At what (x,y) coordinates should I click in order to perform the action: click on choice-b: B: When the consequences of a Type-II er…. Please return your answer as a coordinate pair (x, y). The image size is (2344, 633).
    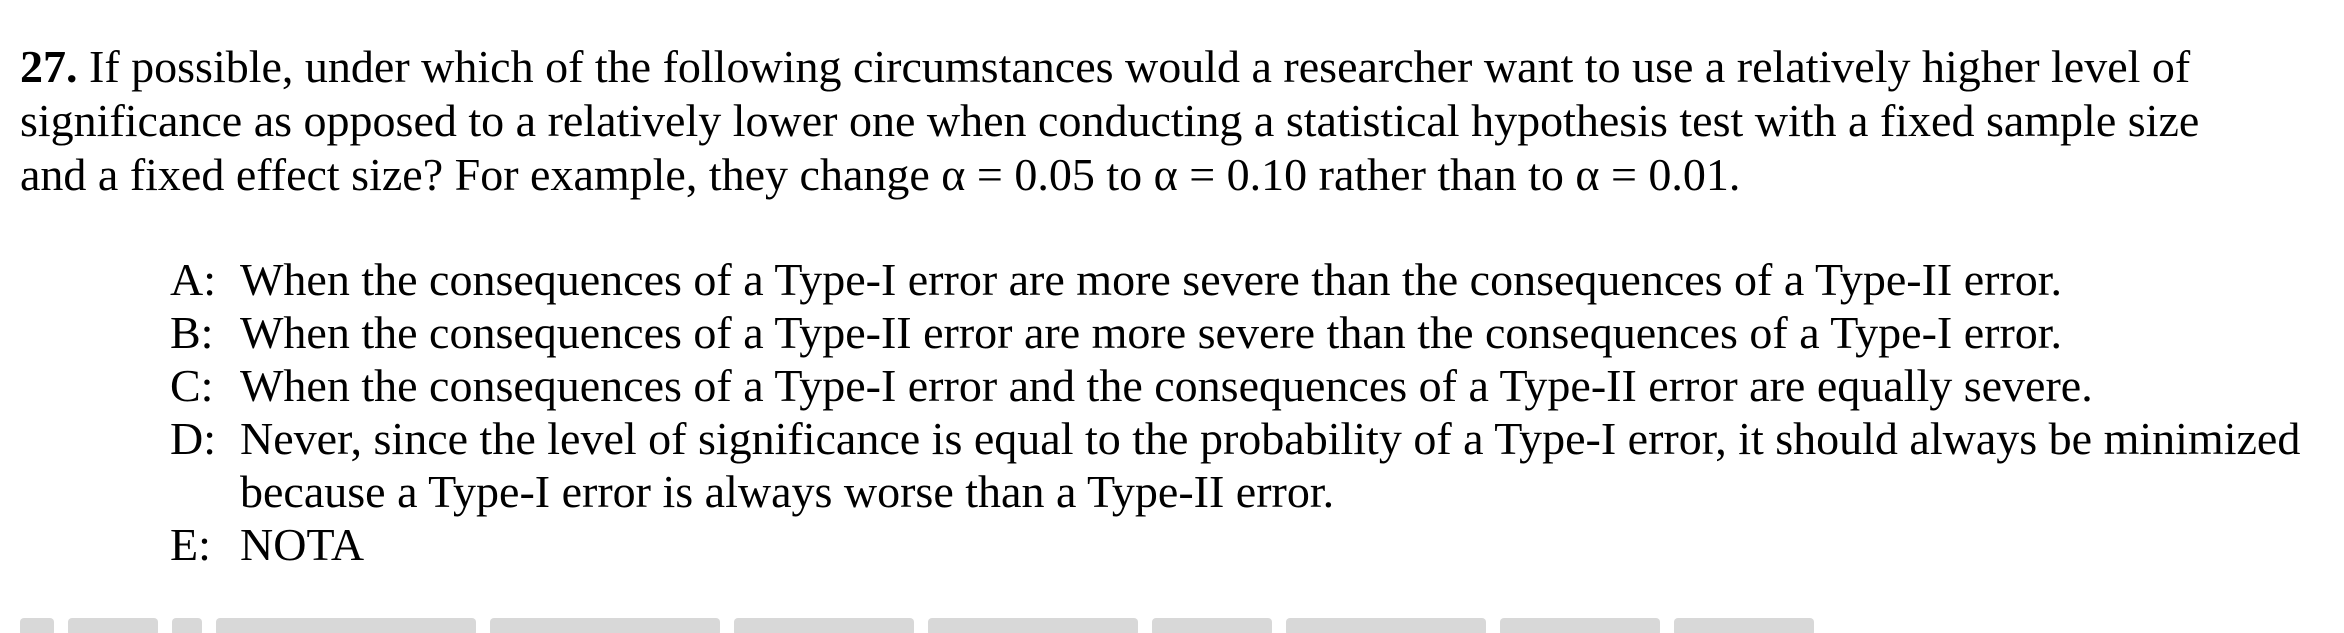
    Looking at the image, I should click on (1245, 332).